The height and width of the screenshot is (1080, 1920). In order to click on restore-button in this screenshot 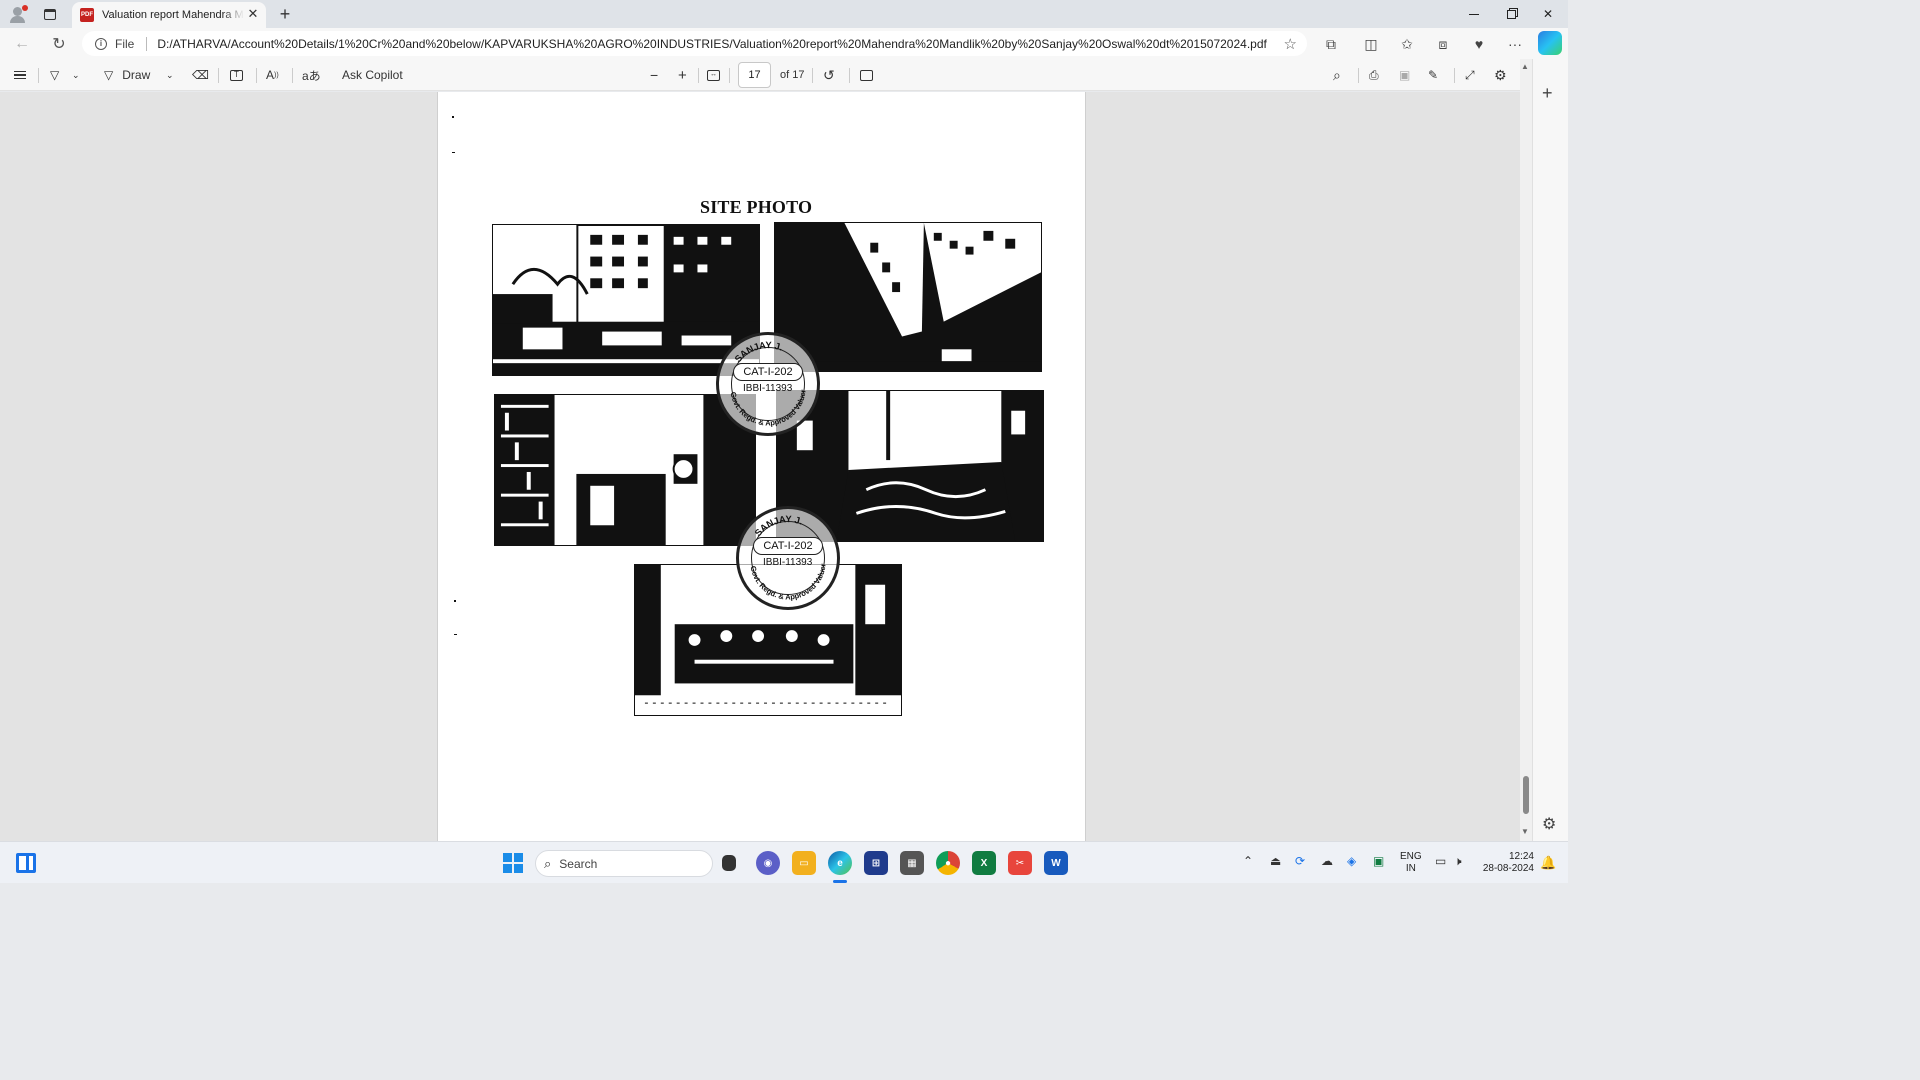, I will do `click(1511, 14)`.